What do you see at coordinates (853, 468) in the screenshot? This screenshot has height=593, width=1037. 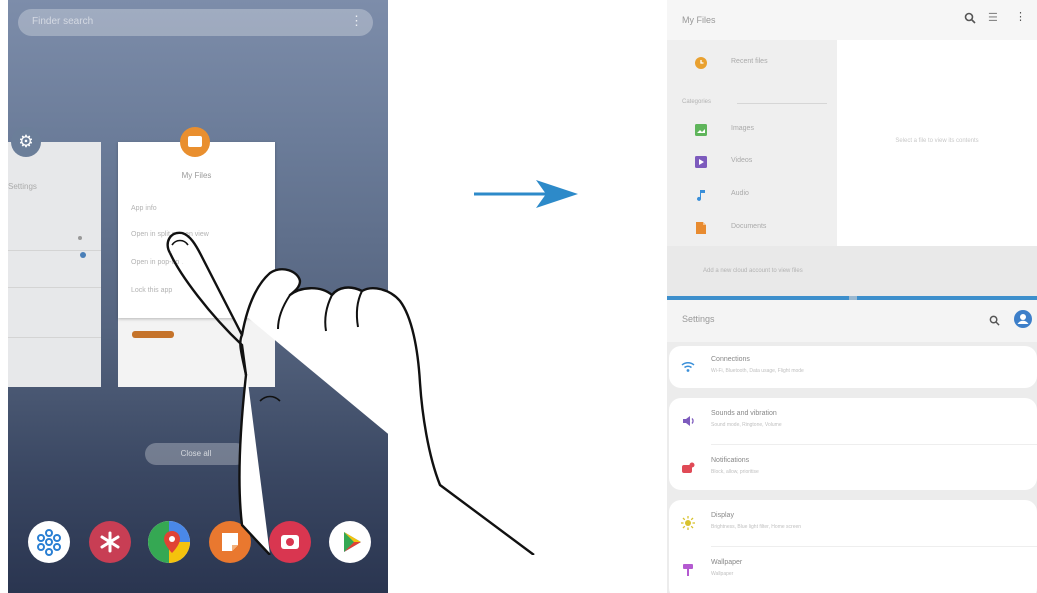 I see `notifications-setting: Notifications Block, allow, prioritise` at bounding box center [853, 468].